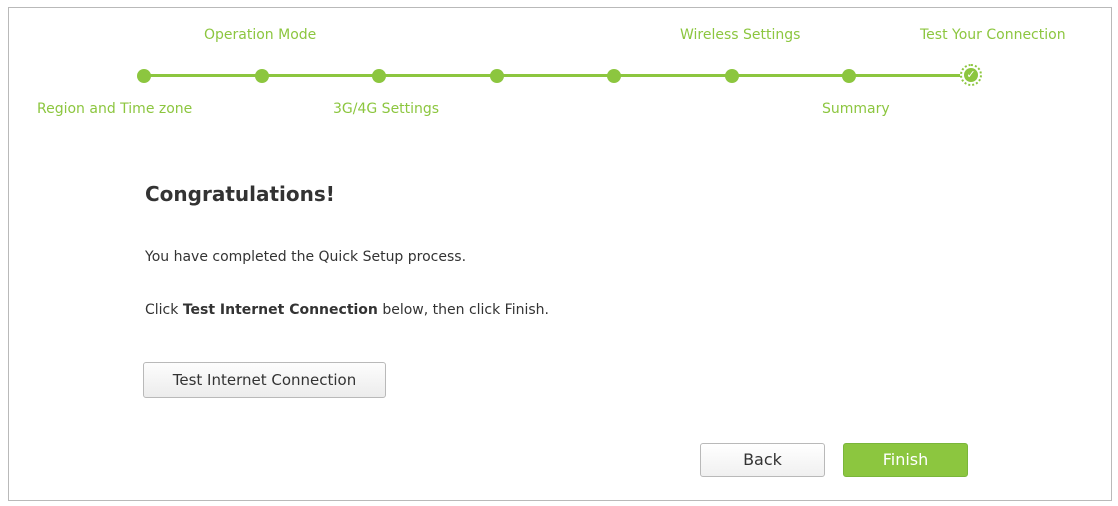  Describe the element at coordinates (993, 35) in the screenshot. I see `step-label-test-your-connection: Test Your Connection` at that location.